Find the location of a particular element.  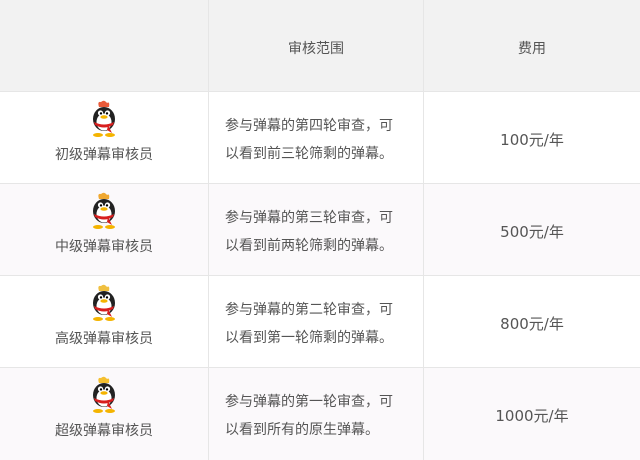

header-scope-cell: 审核范围 is located at coordinates (316, 45).